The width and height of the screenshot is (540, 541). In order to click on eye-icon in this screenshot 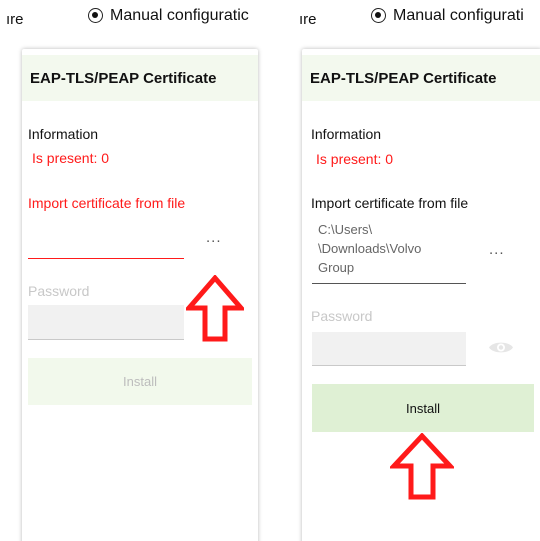, I will do `click(501, 347)`.